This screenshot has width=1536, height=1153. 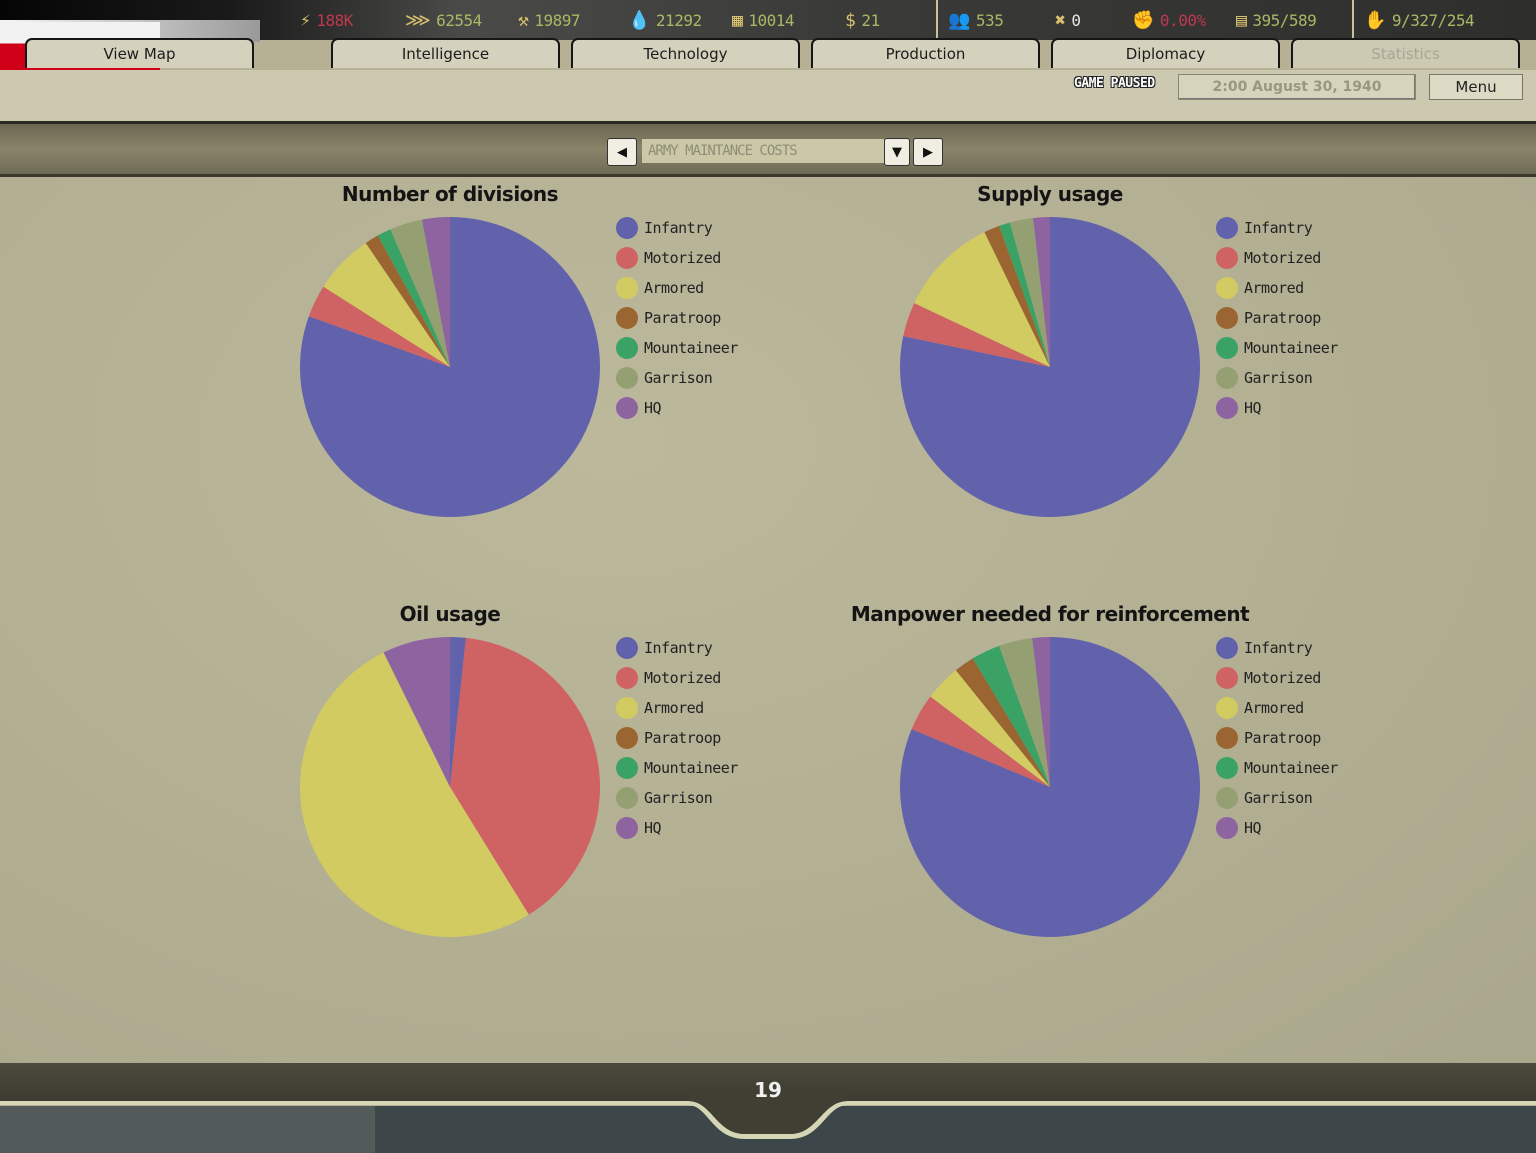 I want to click on statistic-select: ARMY MAINTANCE COSTS, so click(x=763, y=151).